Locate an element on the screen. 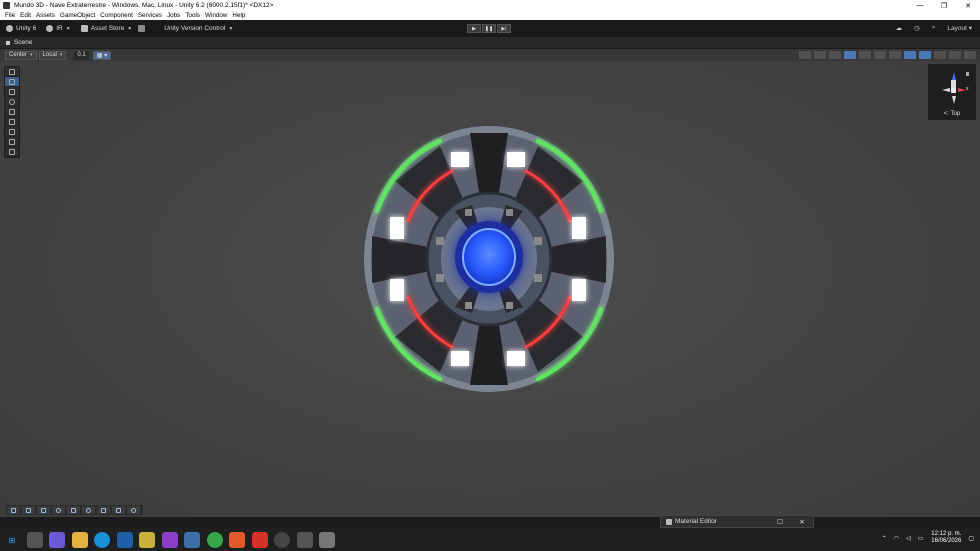 This screenshot has height=551, width=980. pause-button: ❚❚ is located at coordinates (489, 28).